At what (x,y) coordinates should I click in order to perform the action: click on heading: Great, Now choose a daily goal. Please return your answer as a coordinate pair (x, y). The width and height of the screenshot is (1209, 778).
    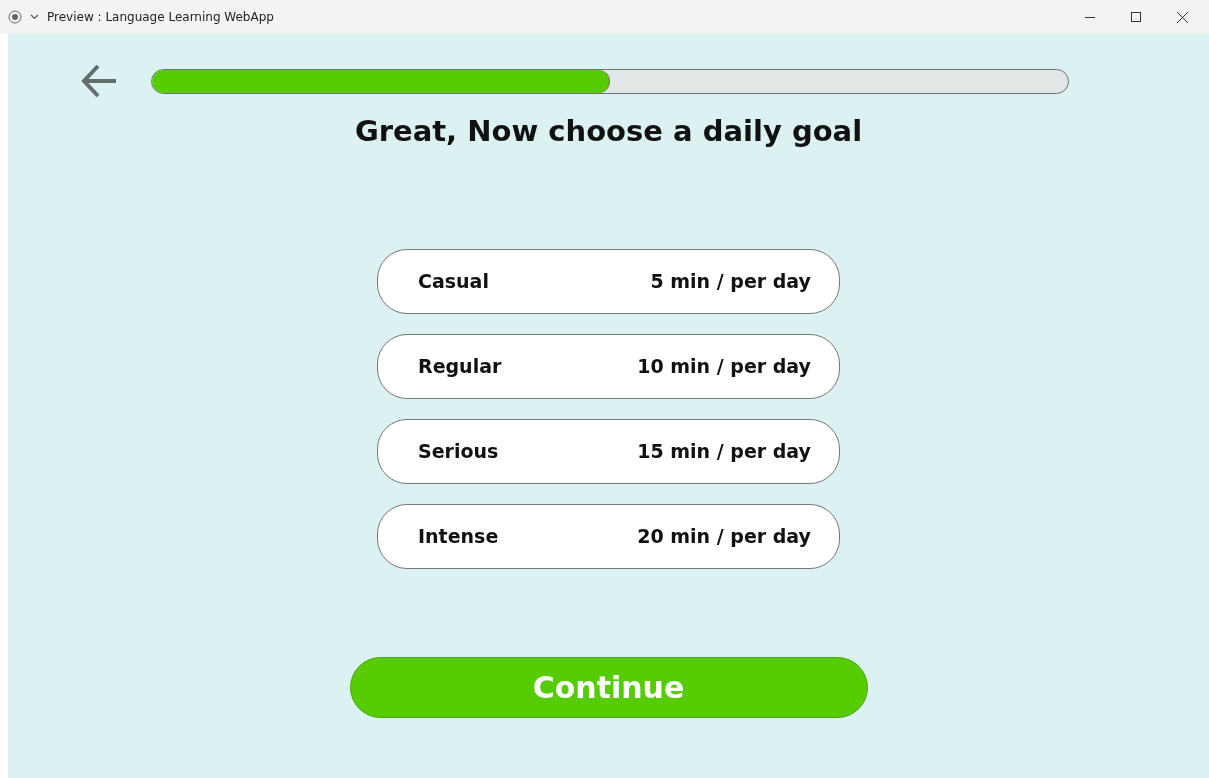
    Looking at the image, I should click on (608, 131).